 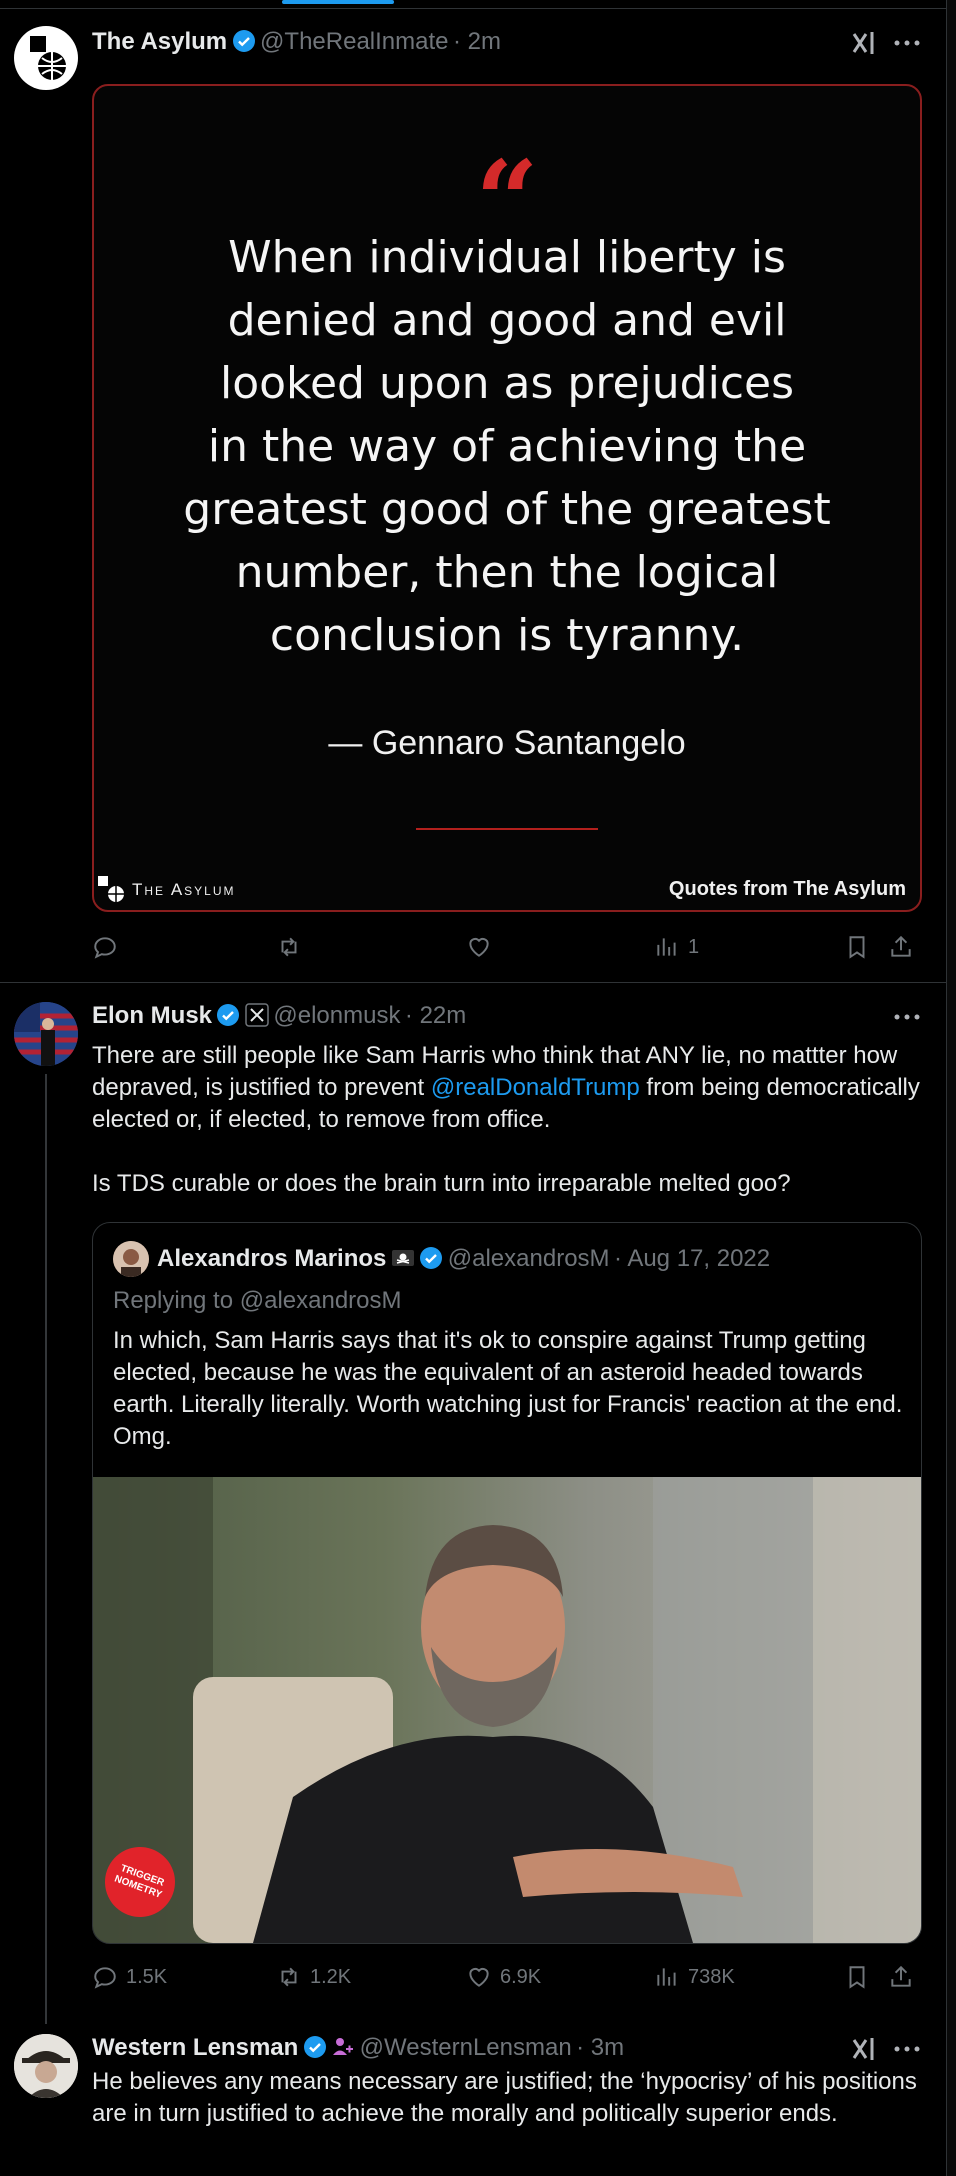 I want to click on author-handle: @TheRealInmate, so click(x=354, y=41).